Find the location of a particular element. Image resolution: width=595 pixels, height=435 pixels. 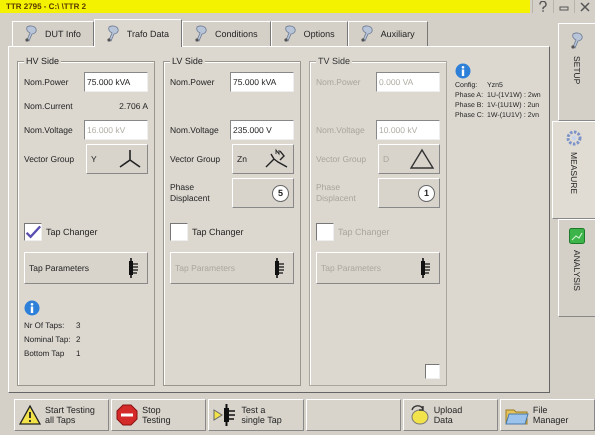

chart-icon is located at coordinates (577, 236).